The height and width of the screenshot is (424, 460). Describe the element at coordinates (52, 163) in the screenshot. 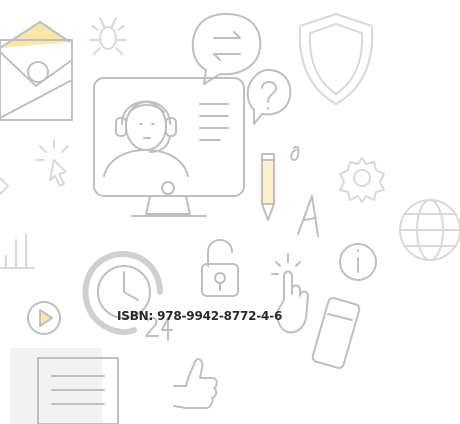

I see `cursor-click-icon` at that location.